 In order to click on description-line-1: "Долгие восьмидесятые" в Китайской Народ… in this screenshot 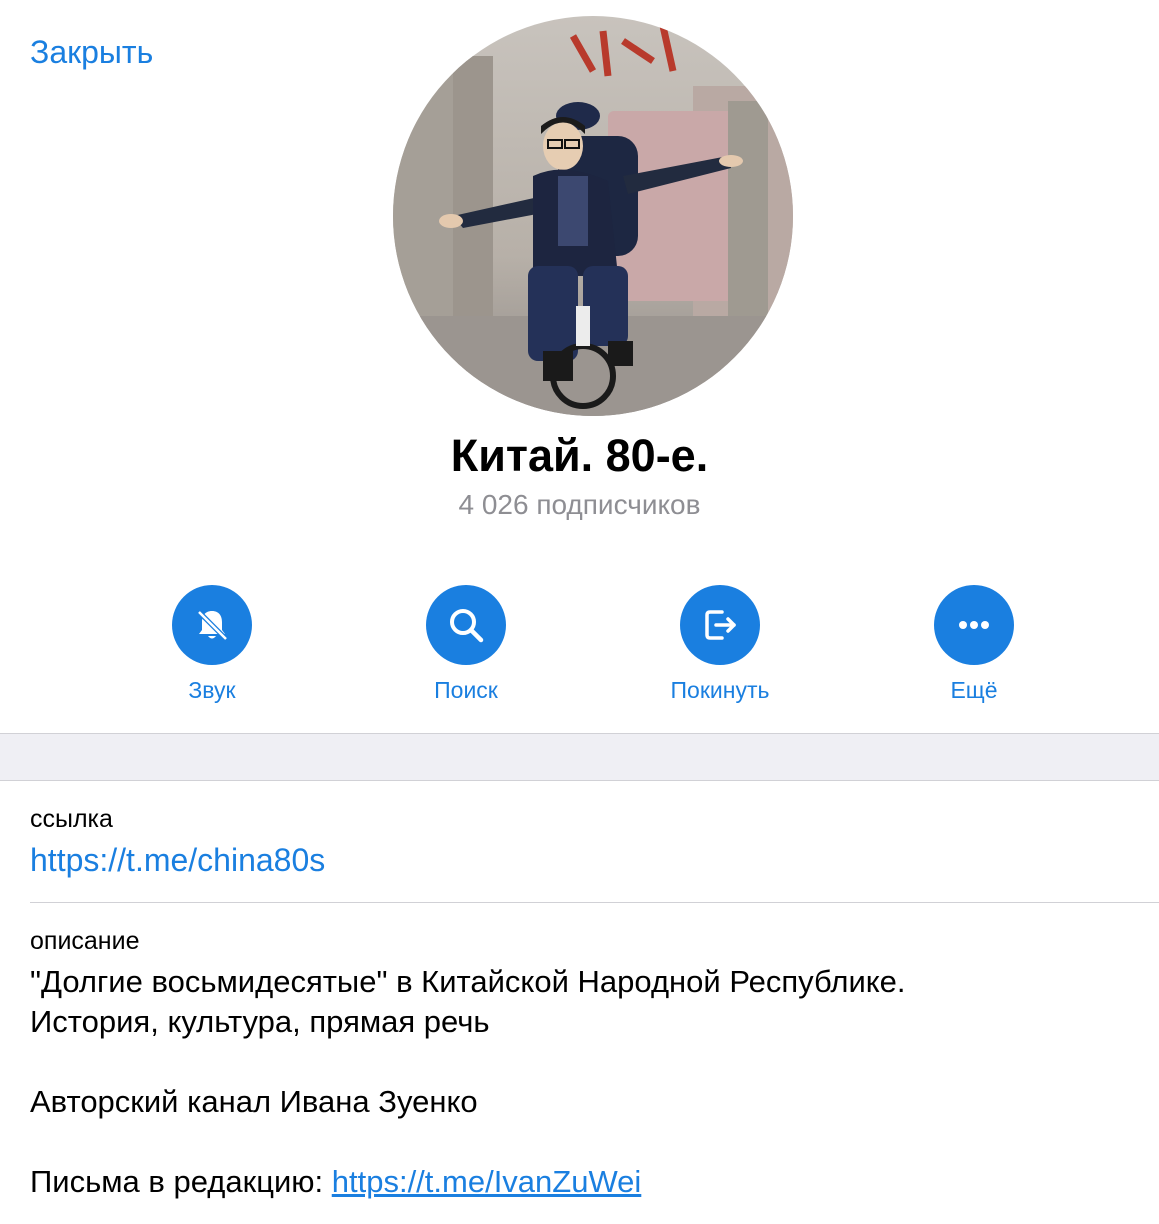, I will do `click(468, 981)`.